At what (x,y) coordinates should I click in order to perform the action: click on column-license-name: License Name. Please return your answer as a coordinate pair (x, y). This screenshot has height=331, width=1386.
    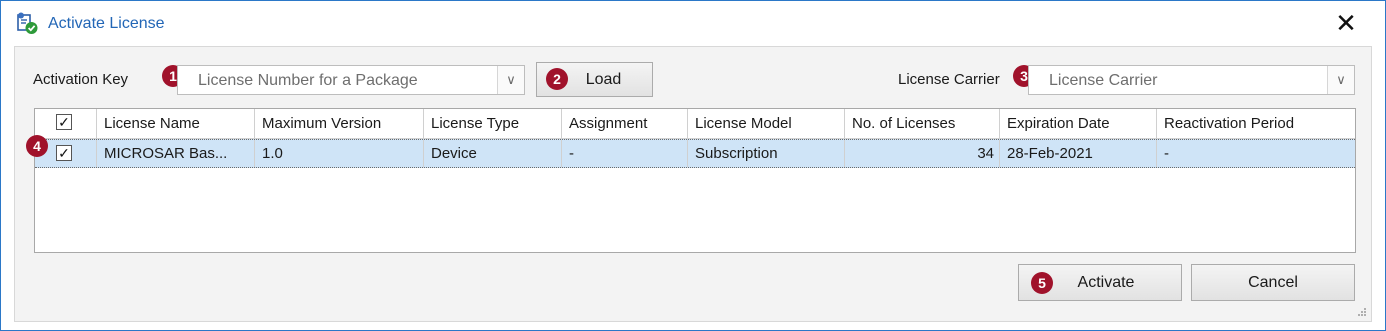
    Looking at the image, I should click on (176, 123).